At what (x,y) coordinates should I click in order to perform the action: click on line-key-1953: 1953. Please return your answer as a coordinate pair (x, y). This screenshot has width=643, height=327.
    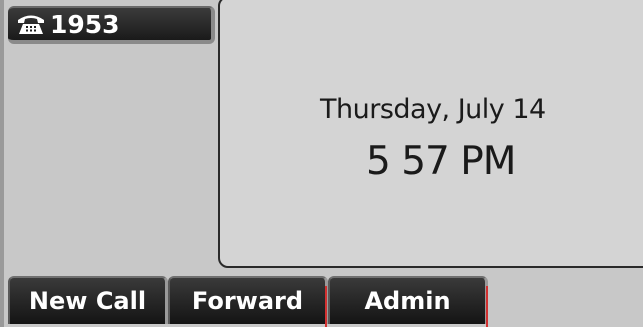
    Looking at the image, I should click on (111, 25).